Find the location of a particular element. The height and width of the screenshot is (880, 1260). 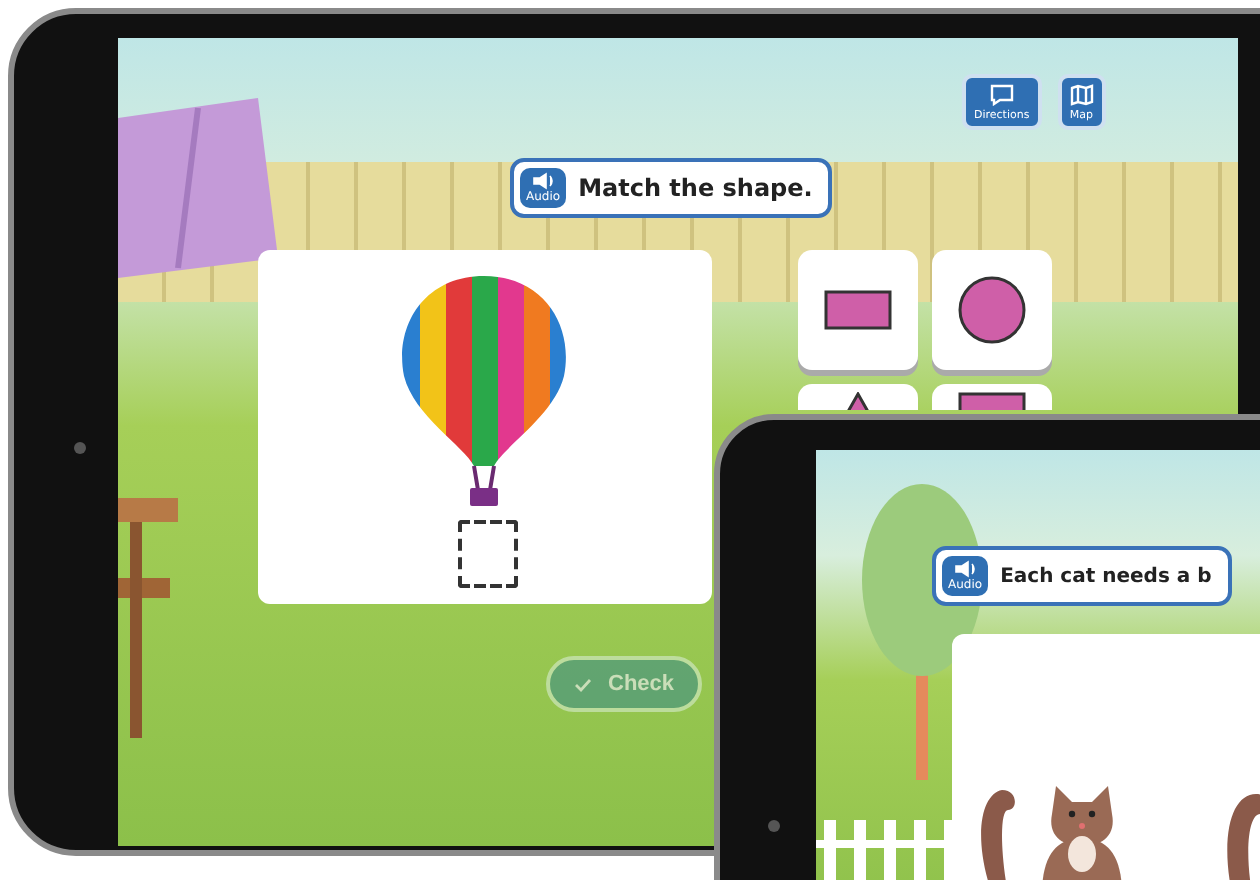

instruction-text: Each cat needs a b is located at coordinates (1106, 576).